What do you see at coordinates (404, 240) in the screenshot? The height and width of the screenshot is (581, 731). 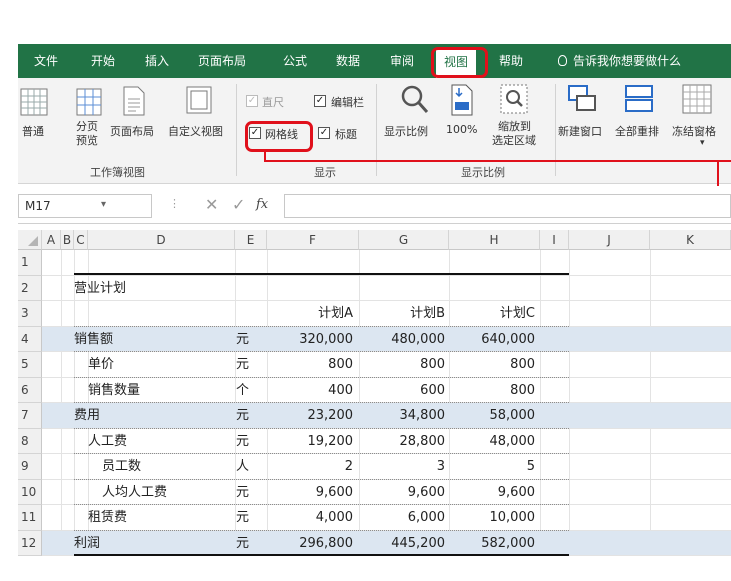 I see `column-header-g: G` at bounding box center [404, 240].